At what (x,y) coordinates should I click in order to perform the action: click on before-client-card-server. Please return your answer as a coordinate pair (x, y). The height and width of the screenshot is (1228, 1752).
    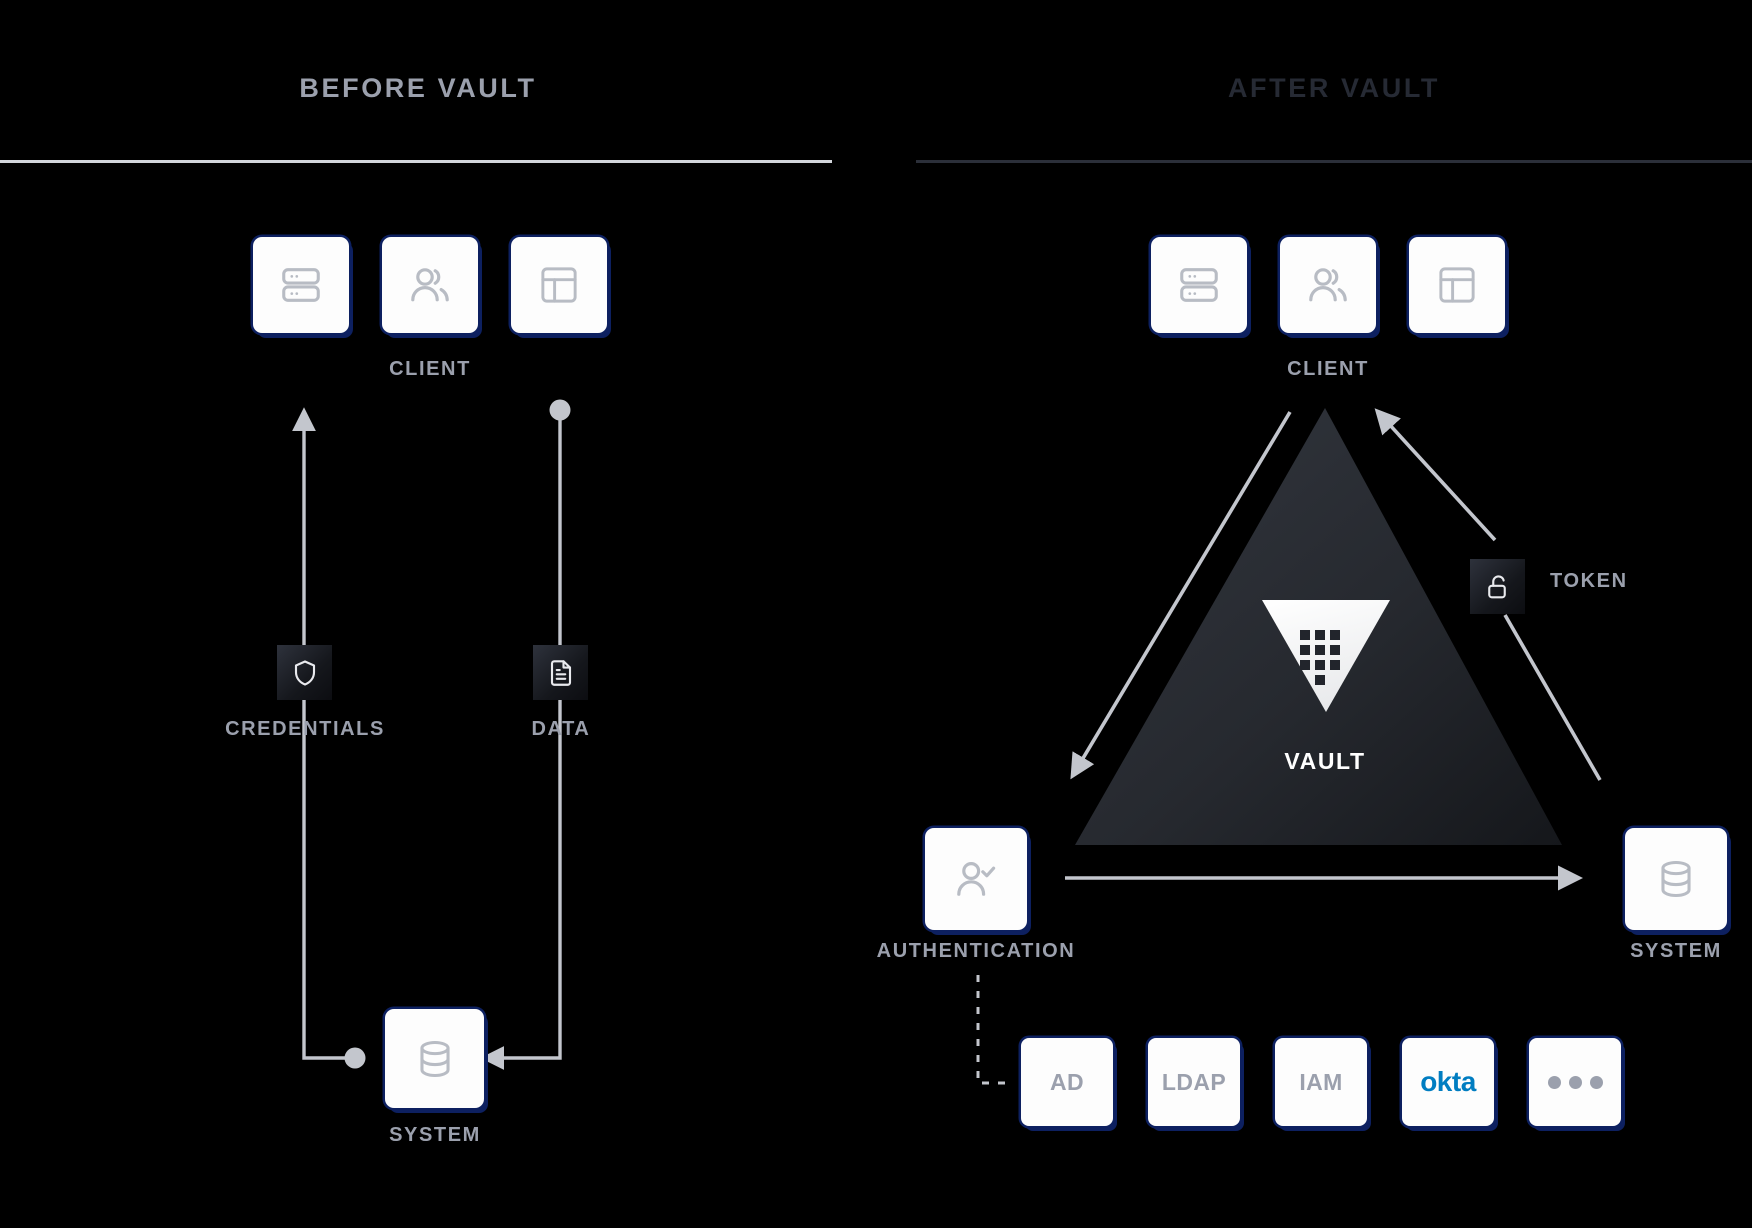
    Looking at the image, I should click on (301, 285).